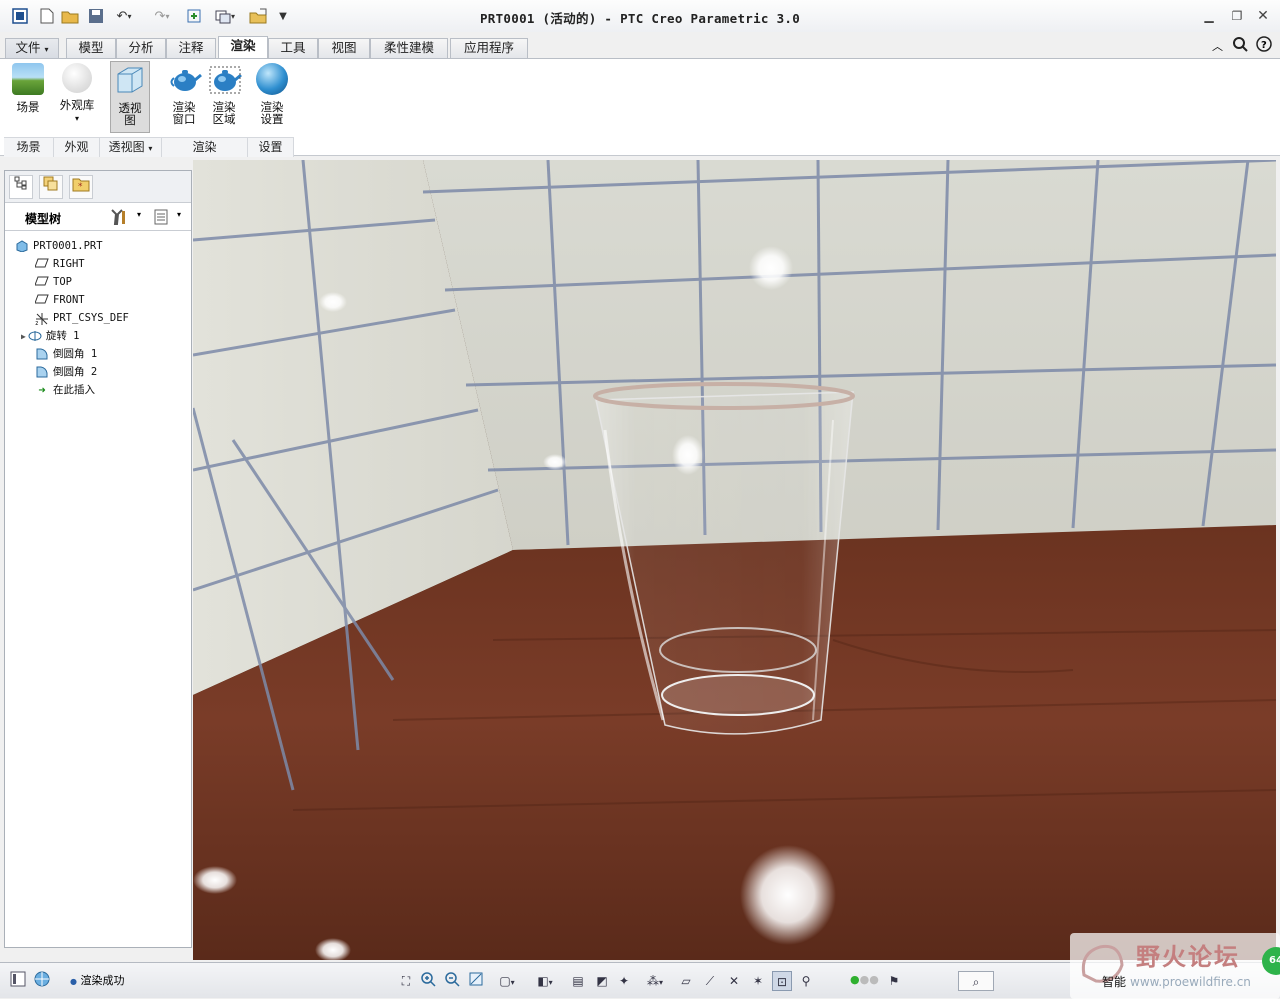  Describe the element at coordinates (42, 390) in the screenshot. I see `insert-arrow-icon: ➜` at that location.